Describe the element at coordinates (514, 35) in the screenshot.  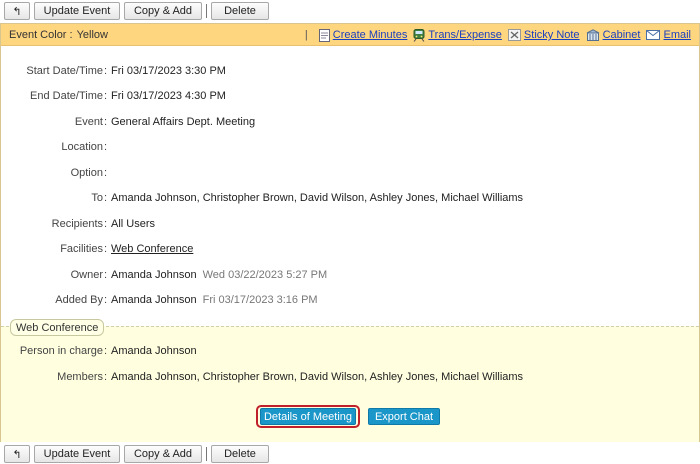
I see `sticky-note-icon` at that location.